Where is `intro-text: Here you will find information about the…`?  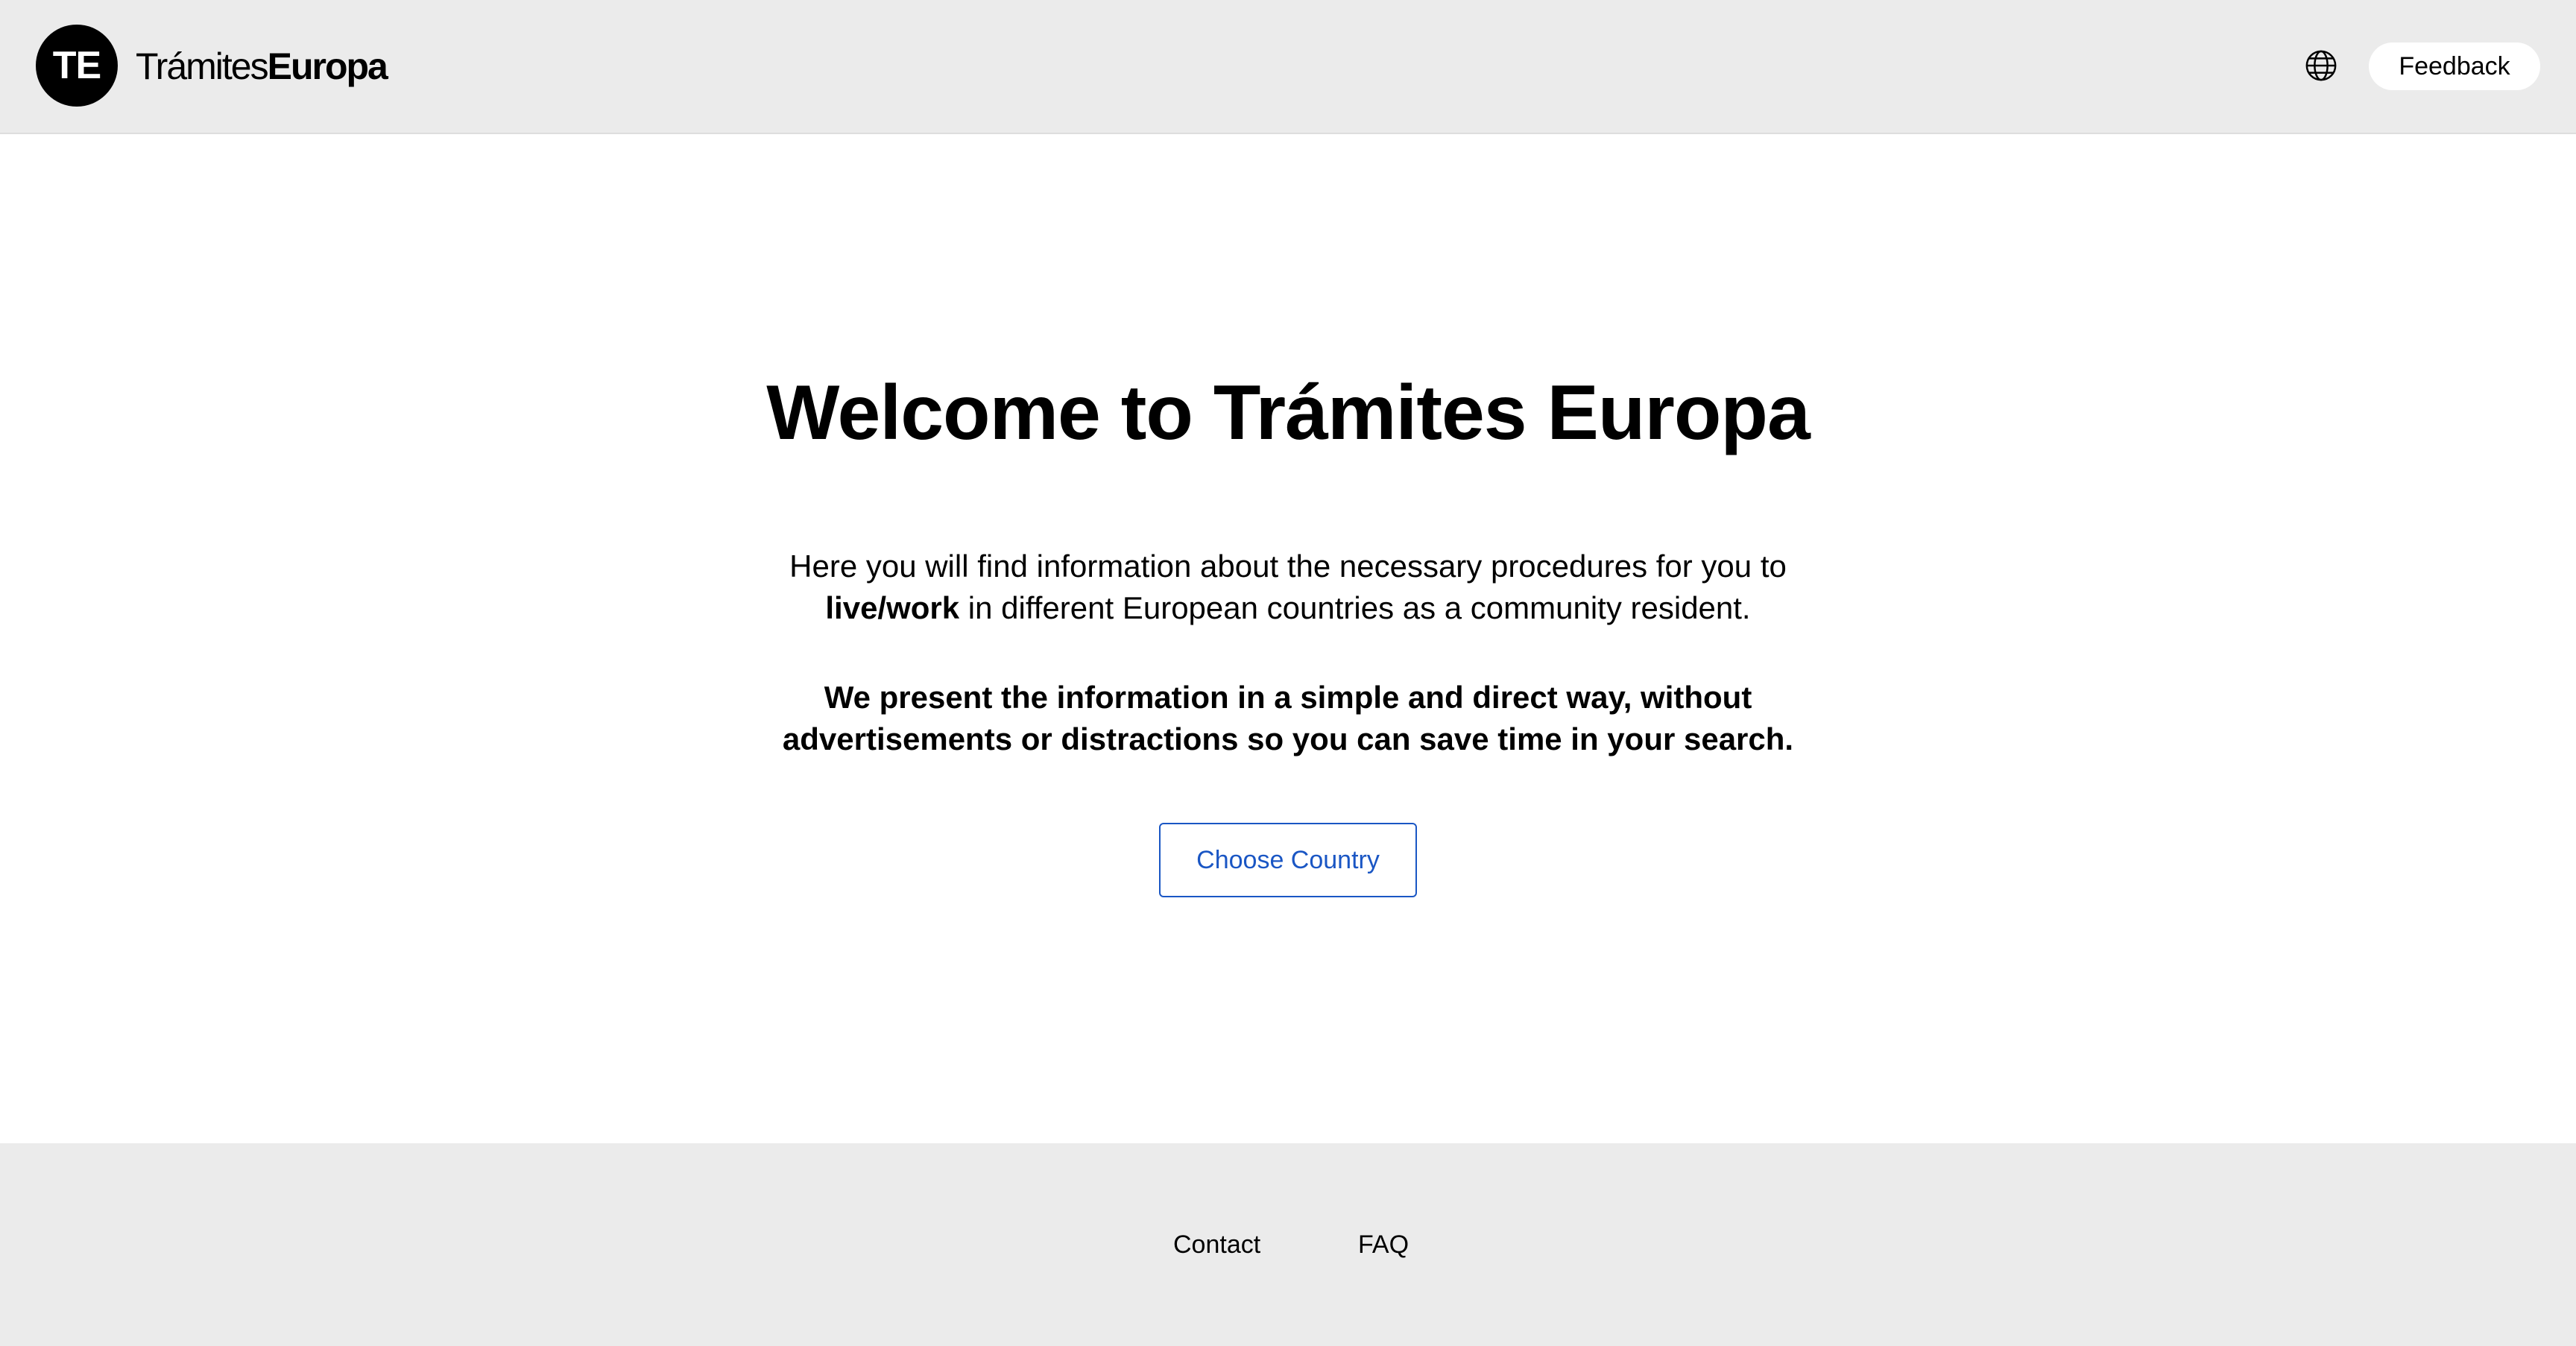
intro-text: Here you will find information about the… is located at coordinates (1288, 587).